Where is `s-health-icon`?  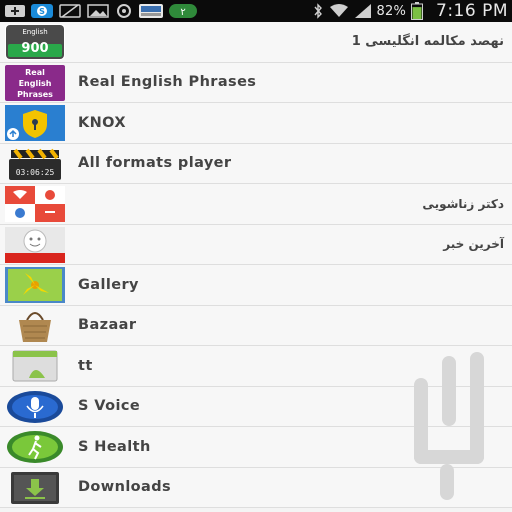
s-health-icon is located at coordinates (35, 447).